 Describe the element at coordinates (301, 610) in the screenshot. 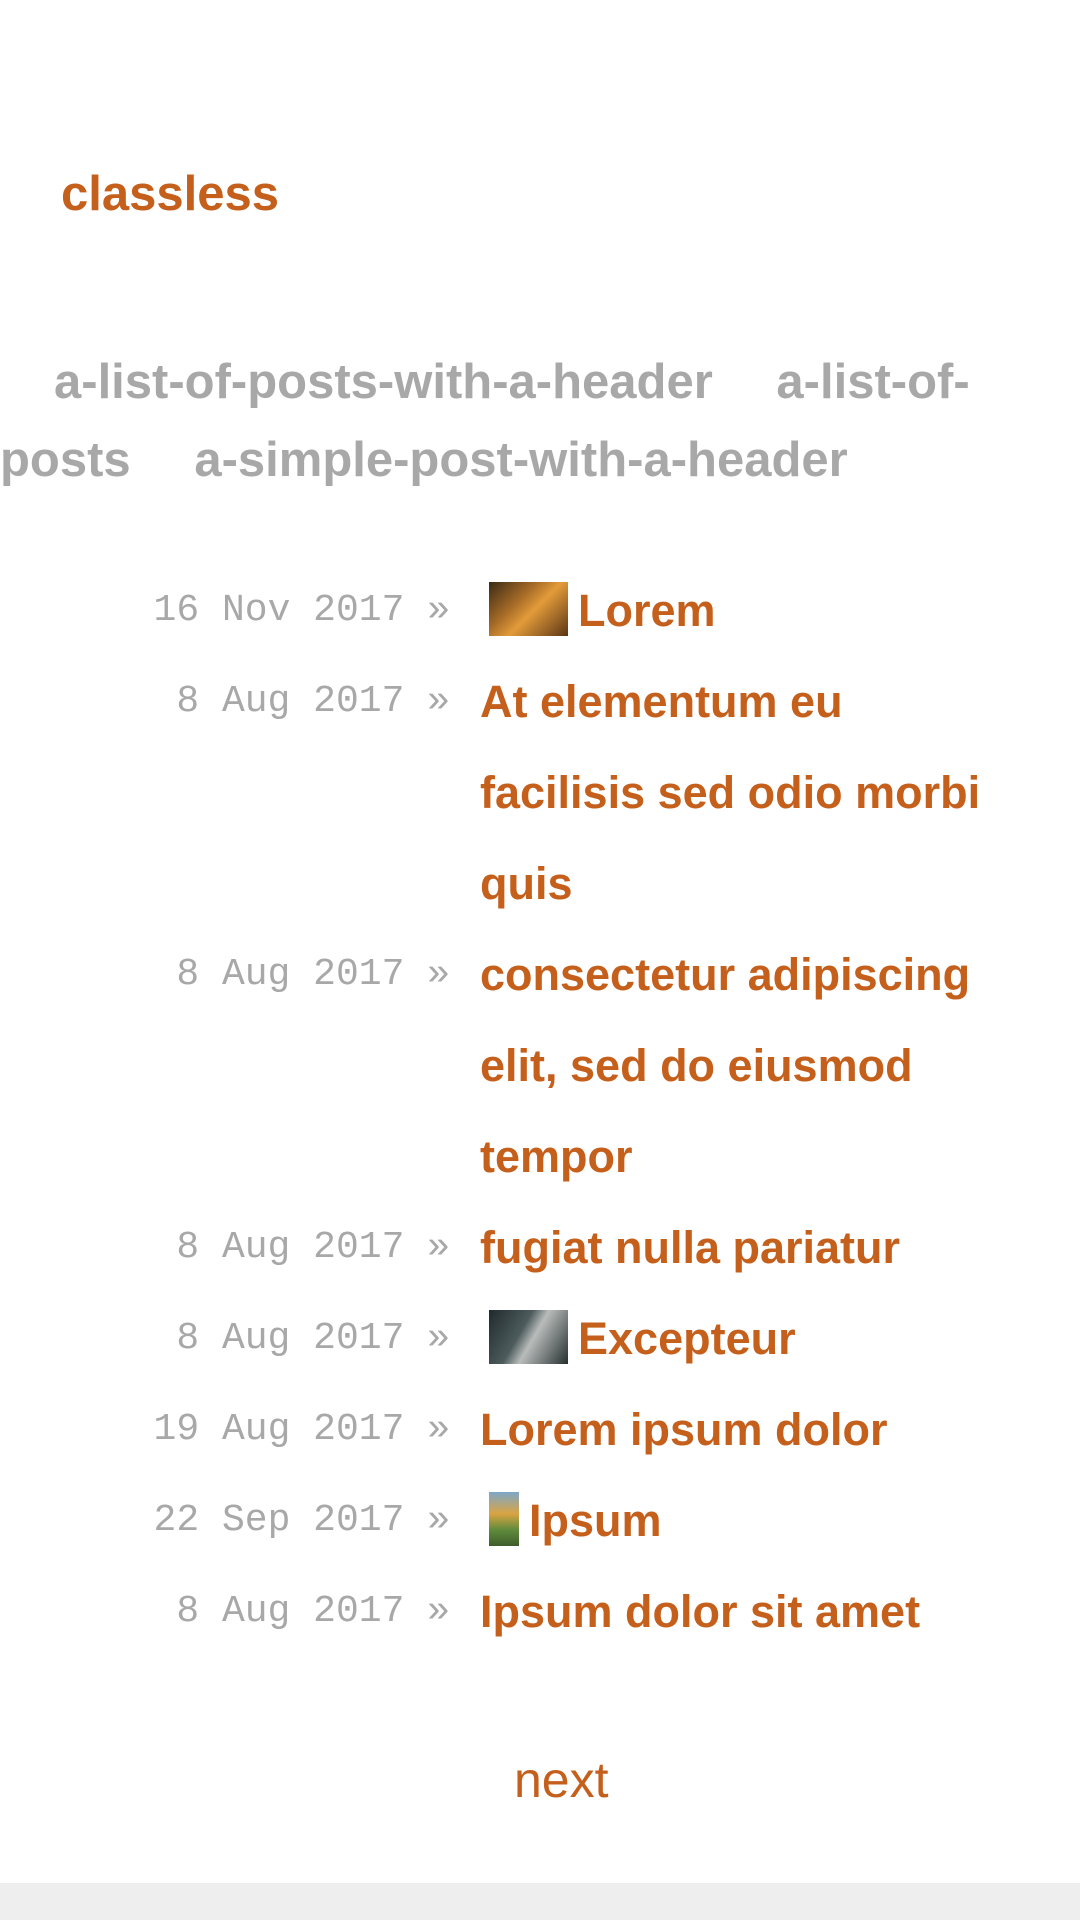

I see `post-date: 16 Nov 2017 »` at that location.